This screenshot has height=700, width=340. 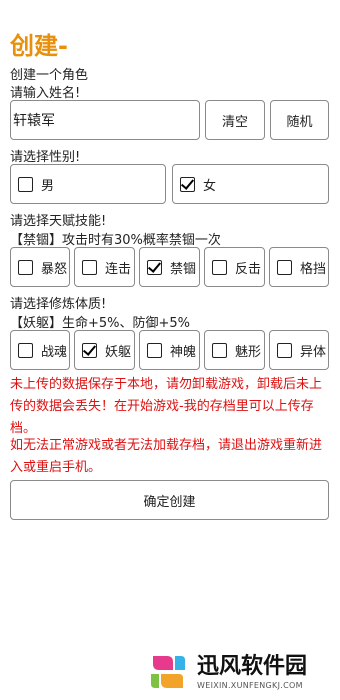 I want to click on constitution-description: 【妖躯】生命+5%、防御+5%, so click(x=100, y=323).